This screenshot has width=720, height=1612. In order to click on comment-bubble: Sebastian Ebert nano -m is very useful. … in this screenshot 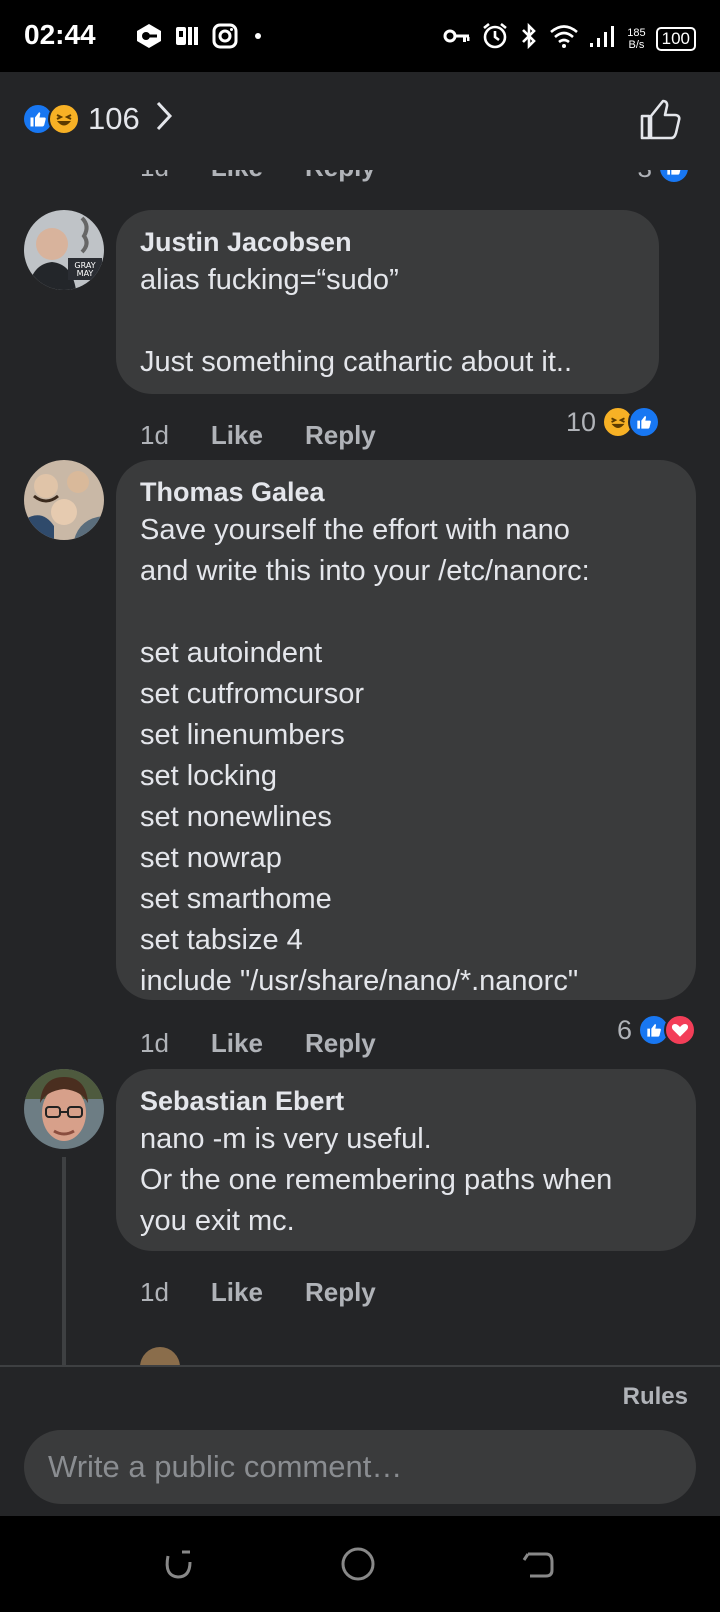, I will do `click(406, 1160)`.